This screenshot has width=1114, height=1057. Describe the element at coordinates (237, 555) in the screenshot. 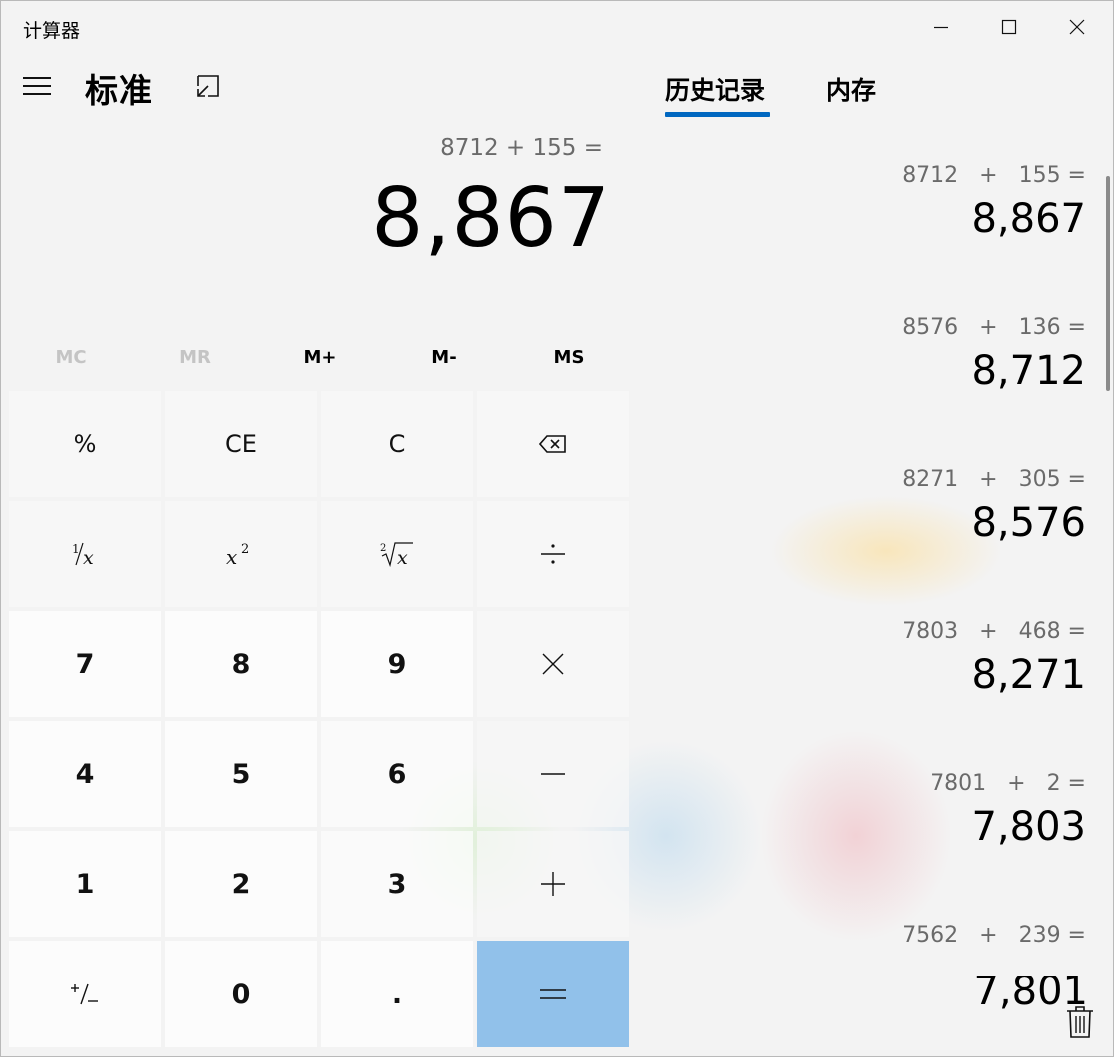

I see `square-icon: x 2` at that location.